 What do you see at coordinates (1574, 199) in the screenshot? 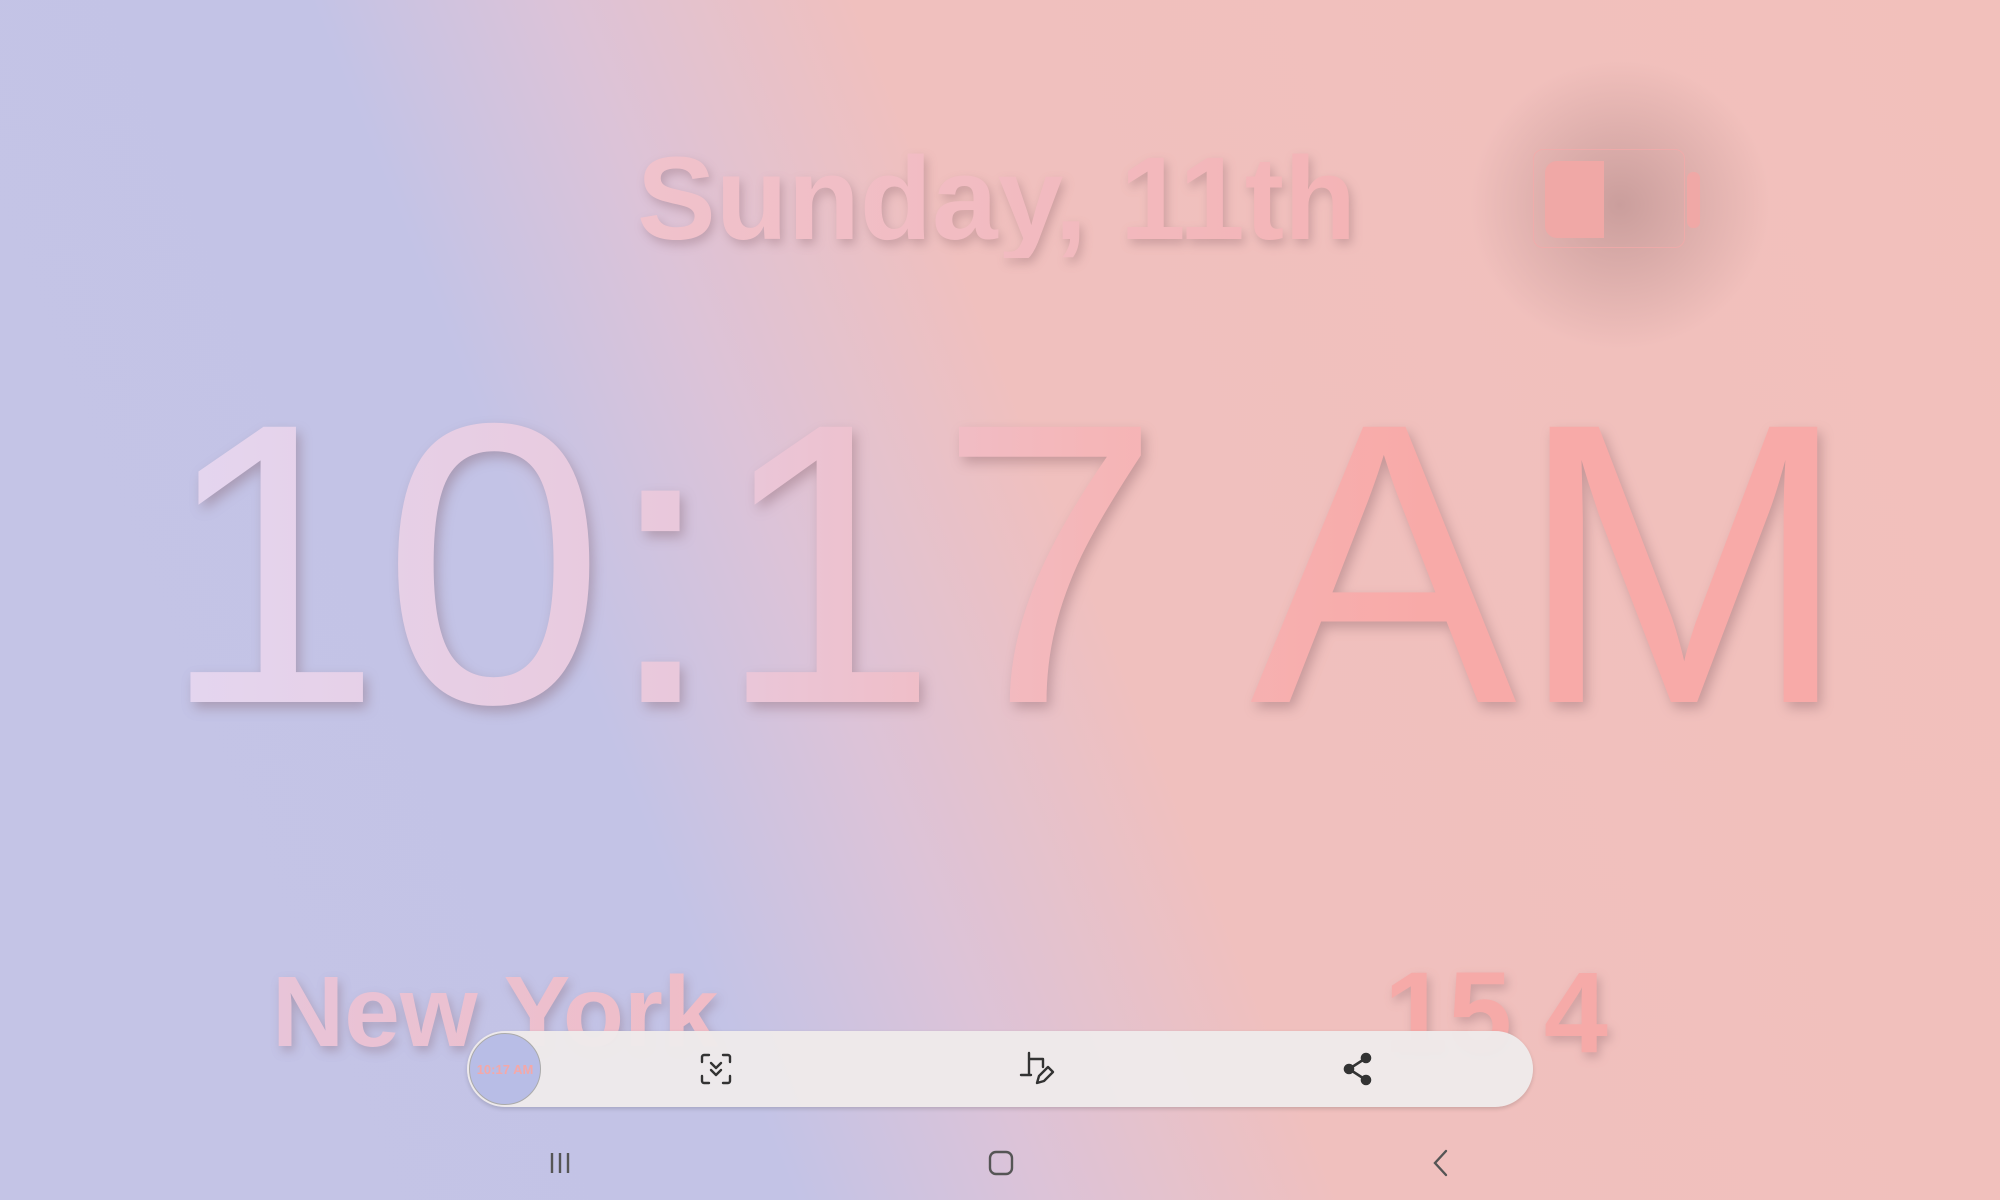
I see `battery-fill` at bounding box center [1574, 199].